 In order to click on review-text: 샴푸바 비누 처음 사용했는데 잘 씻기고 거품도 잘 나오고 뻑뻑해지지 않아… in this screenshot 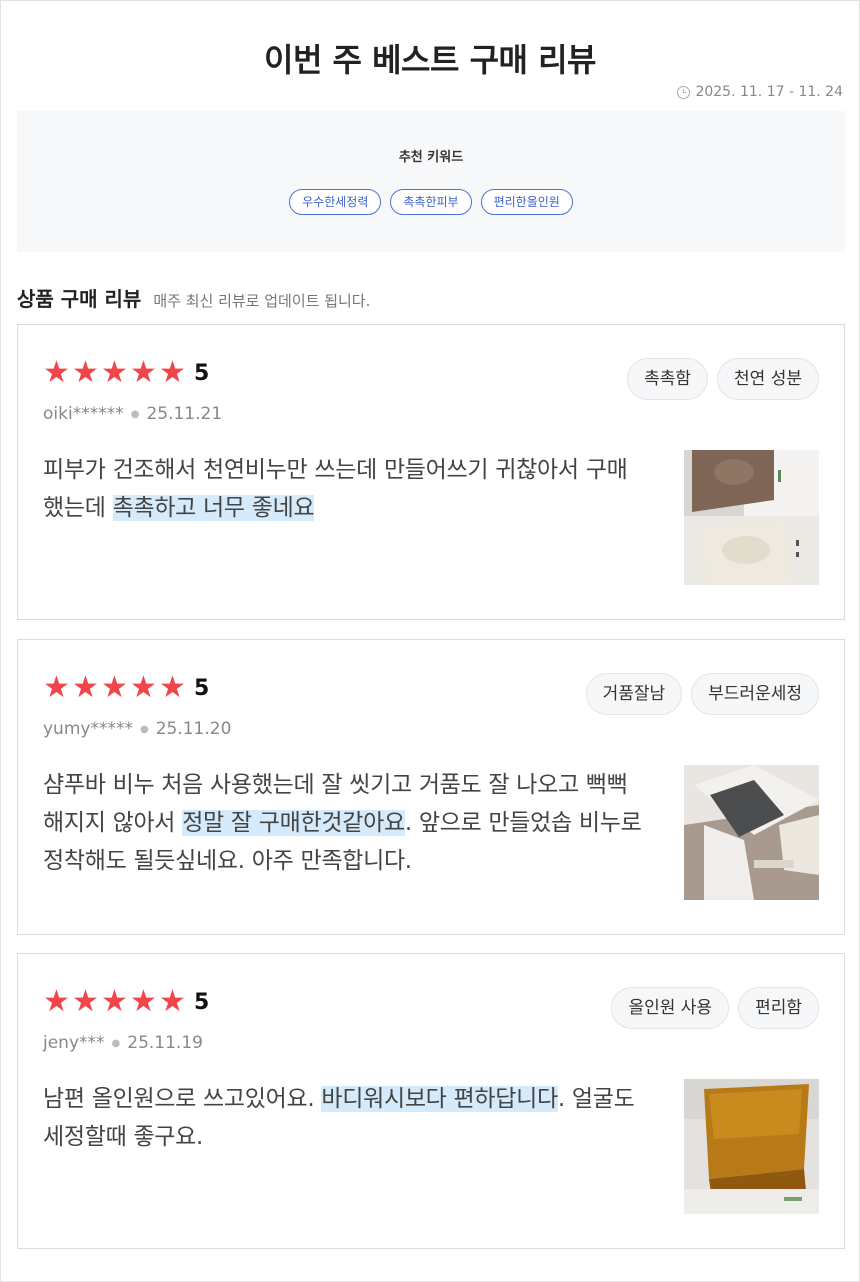, I will do `click(343, 823)`.